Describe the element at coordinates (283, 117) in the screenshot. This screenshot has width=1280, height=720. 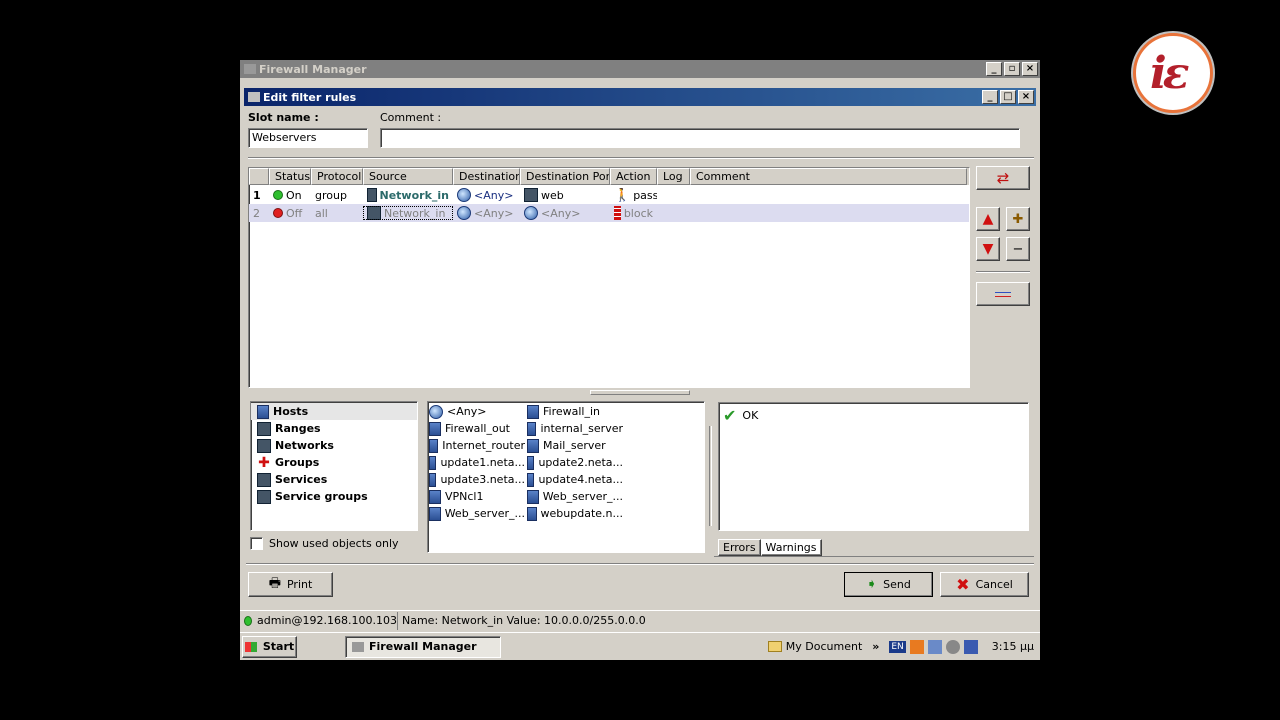
I see `slot-name-label: Slot name :` at that location.